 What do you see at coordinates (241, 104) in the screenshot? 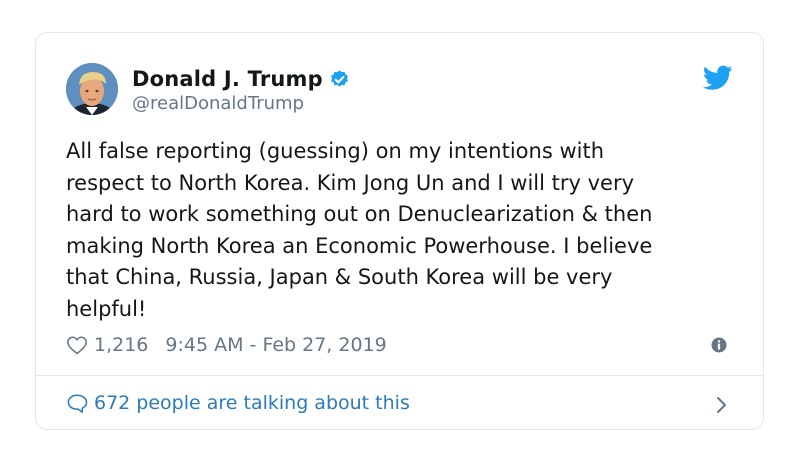
I see `user-handle: @realDonaldTrump` at bounding box center [241, 104].